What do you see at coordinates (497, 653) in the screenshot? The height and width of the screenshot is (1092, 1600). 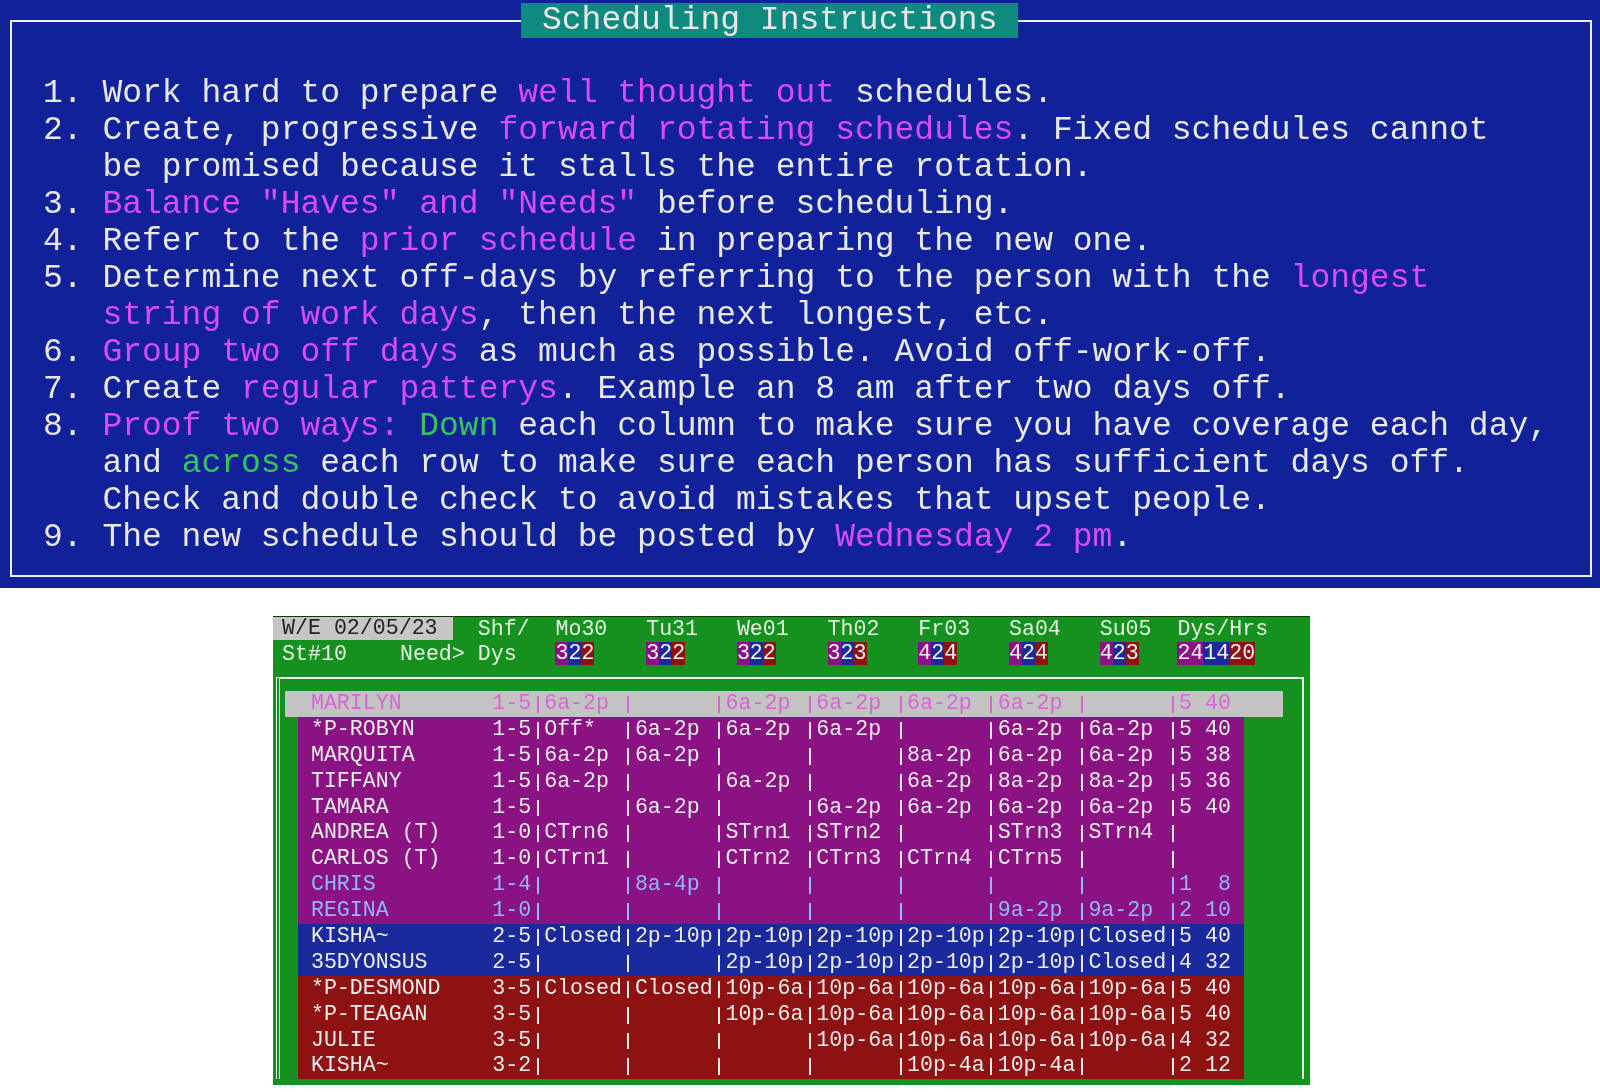 I see `days-header: Dys` at bounding box center [497, 653].